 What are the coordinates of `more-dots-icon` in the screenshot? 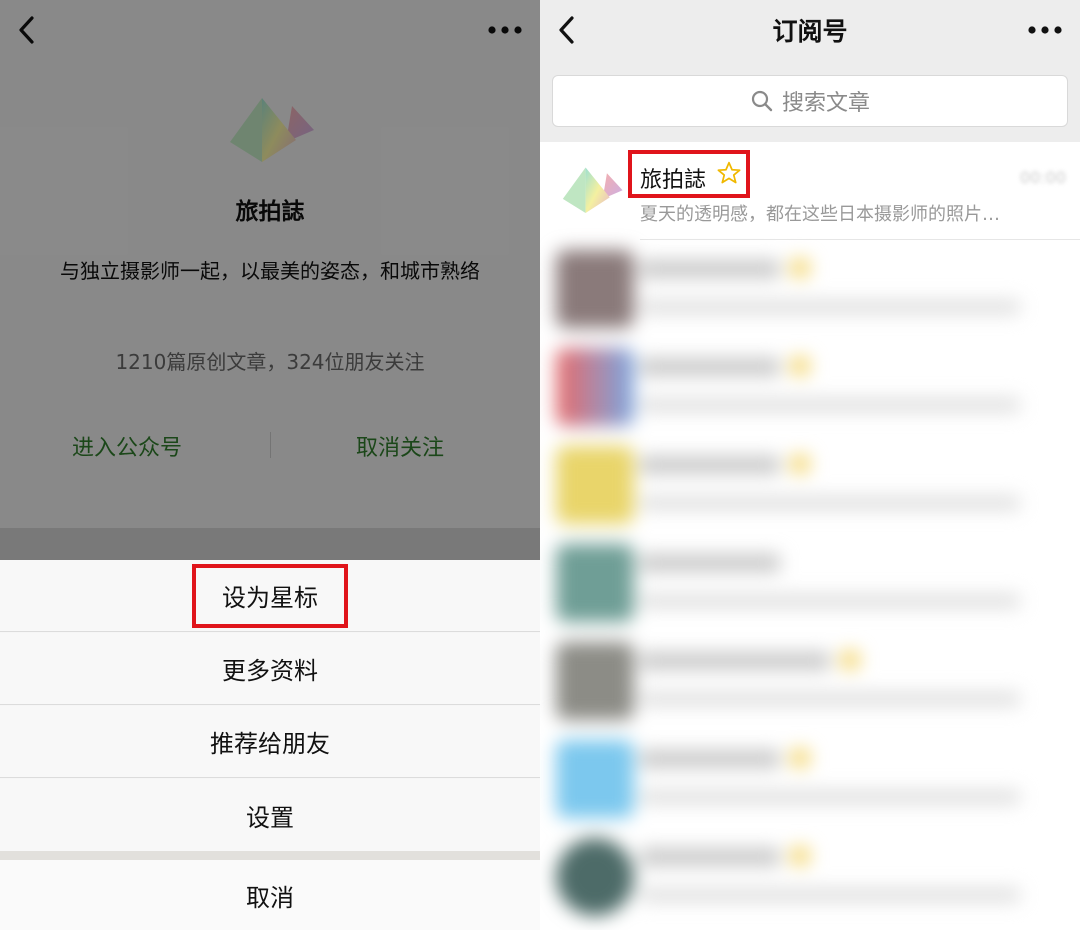 It's located at (1046, 30).